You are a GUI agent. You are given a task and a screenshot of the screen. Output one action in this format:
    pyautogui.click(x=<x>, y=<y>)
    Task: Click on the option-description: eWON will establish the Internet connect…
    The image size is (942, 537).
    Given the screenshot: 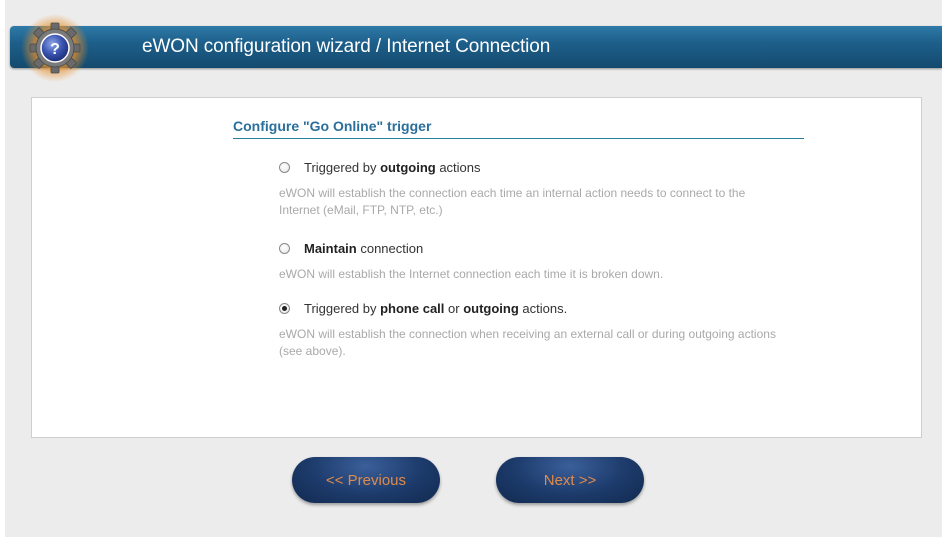 What is the action you would take?
    pyautogui.click(x=471, y=274)
    